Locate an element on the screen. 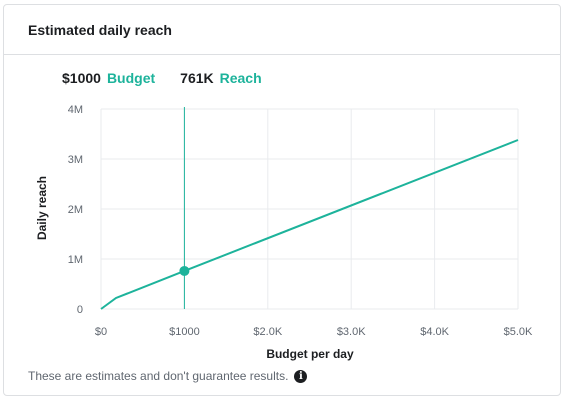  x-tick-label: $2.0K is located at coordinates (267, 332).